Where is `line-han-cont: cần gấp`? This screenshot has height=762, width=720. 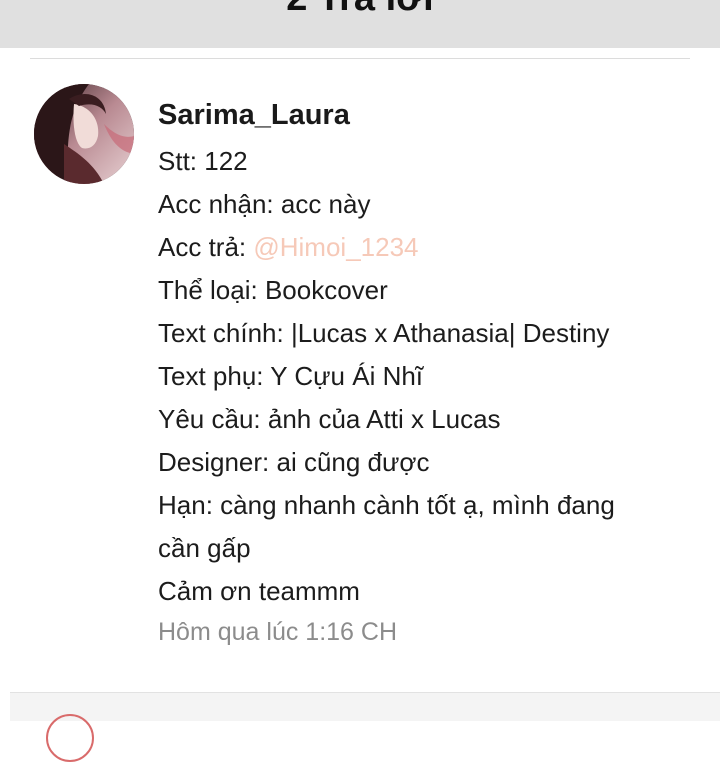
line-han-cont: cần gấp is located at coordinates (204, 548).